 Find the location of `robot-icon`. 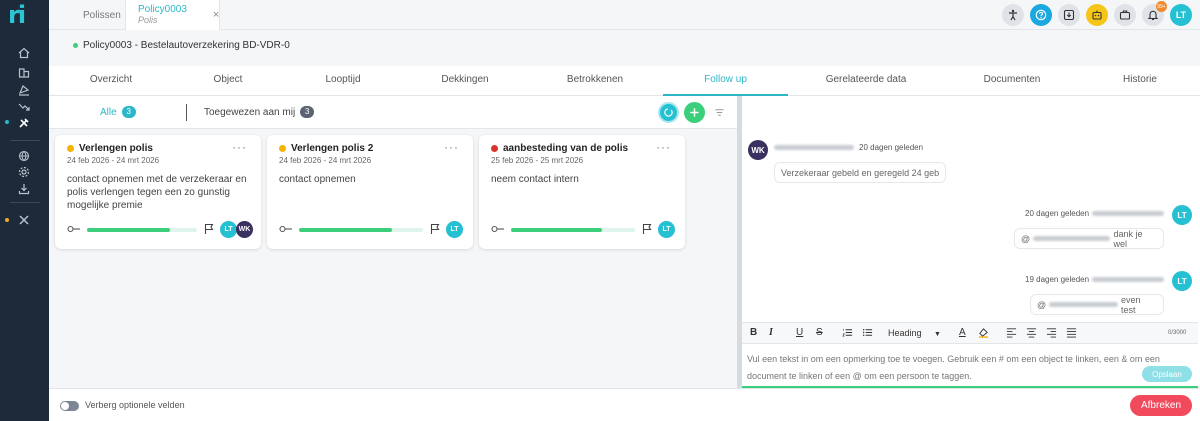

robot-icon is located at coordinates (1097, 15).